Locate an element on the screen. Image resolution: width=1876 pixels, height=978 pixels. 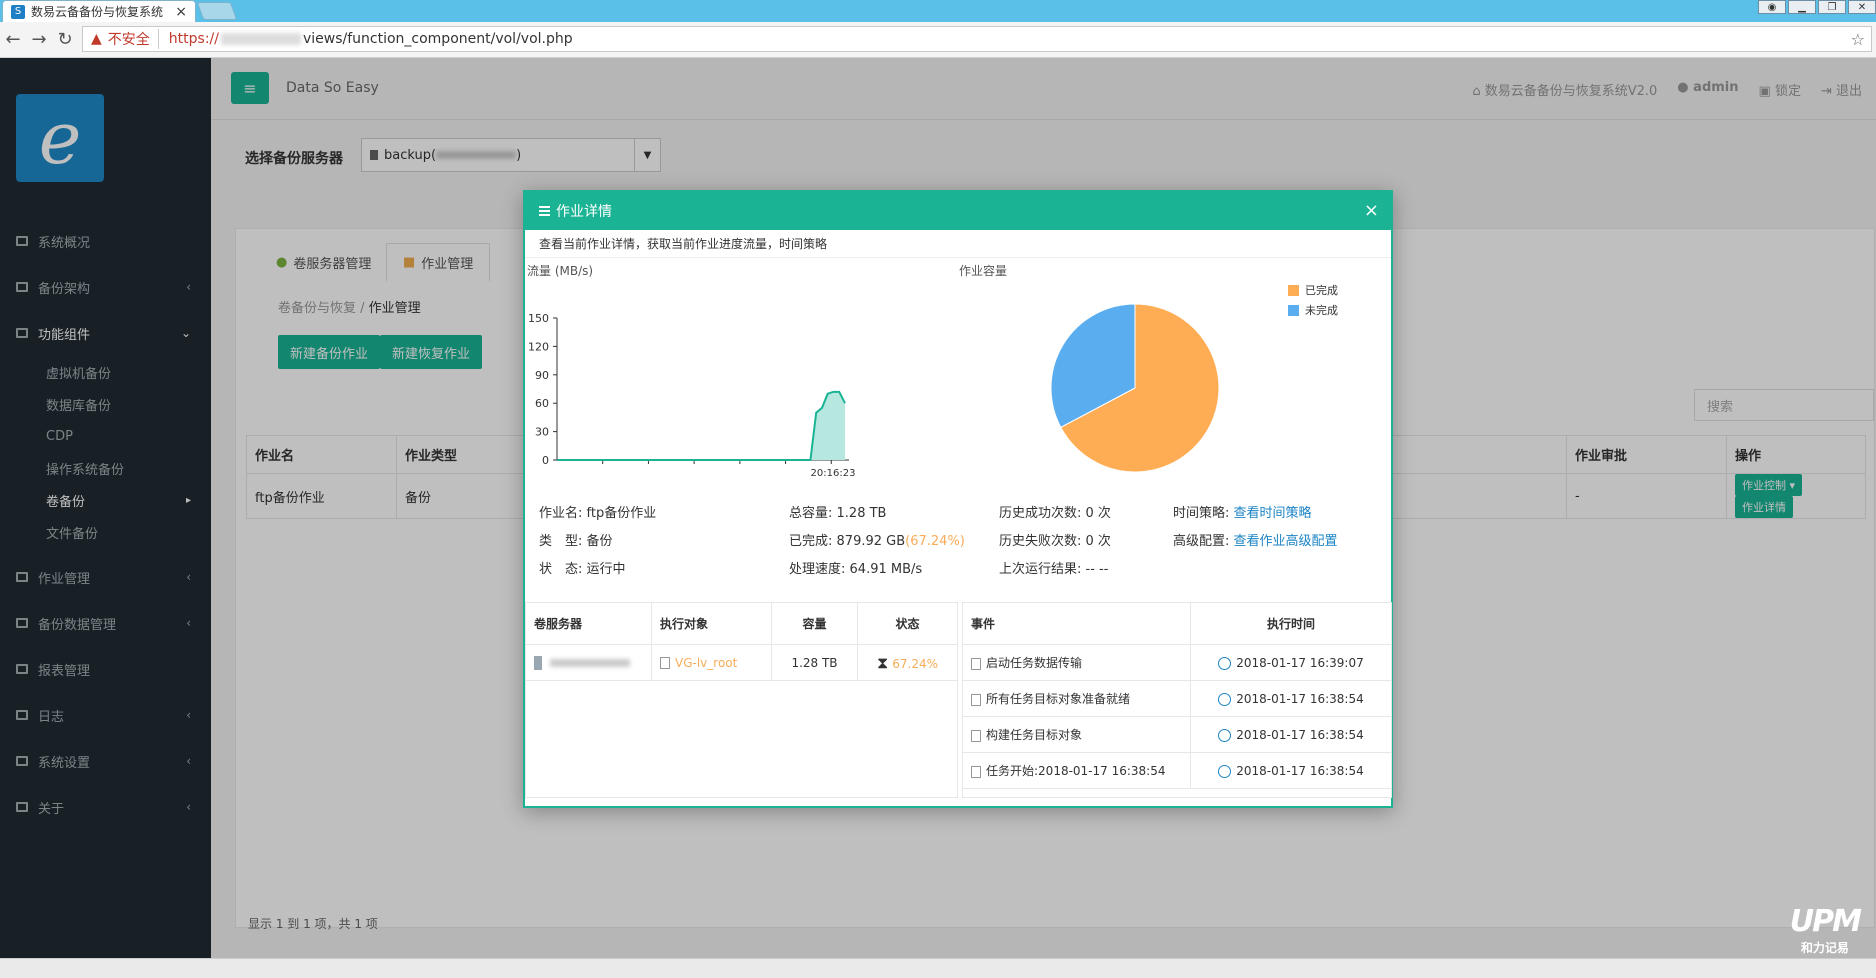
cell-status: ⧗ 67.24% is located at coordinates (907, 662).